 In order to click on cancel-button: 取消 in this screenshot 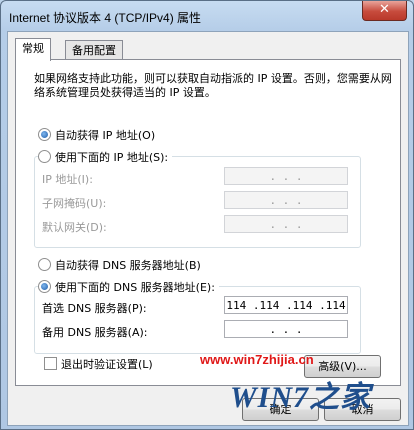, I will do `click(362, 409)`.